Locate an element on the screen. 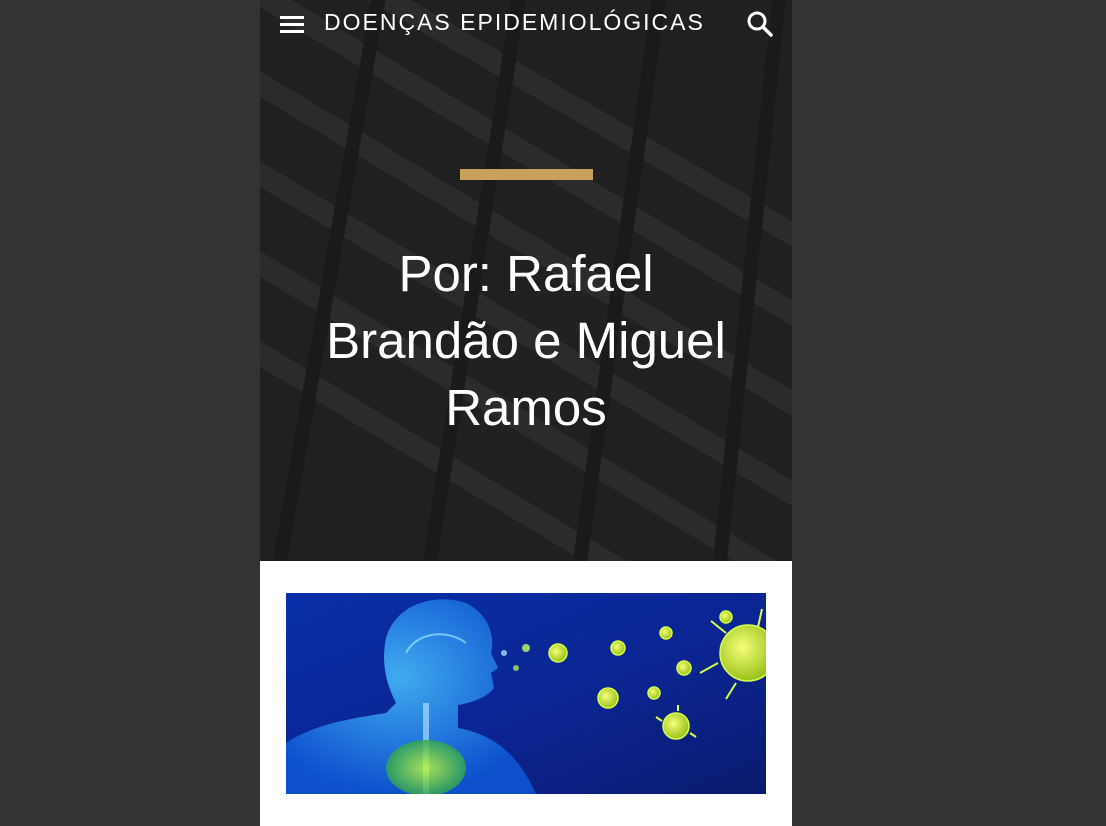 The height and width of the screenshot is (826, 1106). accent-divider is located at coordinates (526, 174).